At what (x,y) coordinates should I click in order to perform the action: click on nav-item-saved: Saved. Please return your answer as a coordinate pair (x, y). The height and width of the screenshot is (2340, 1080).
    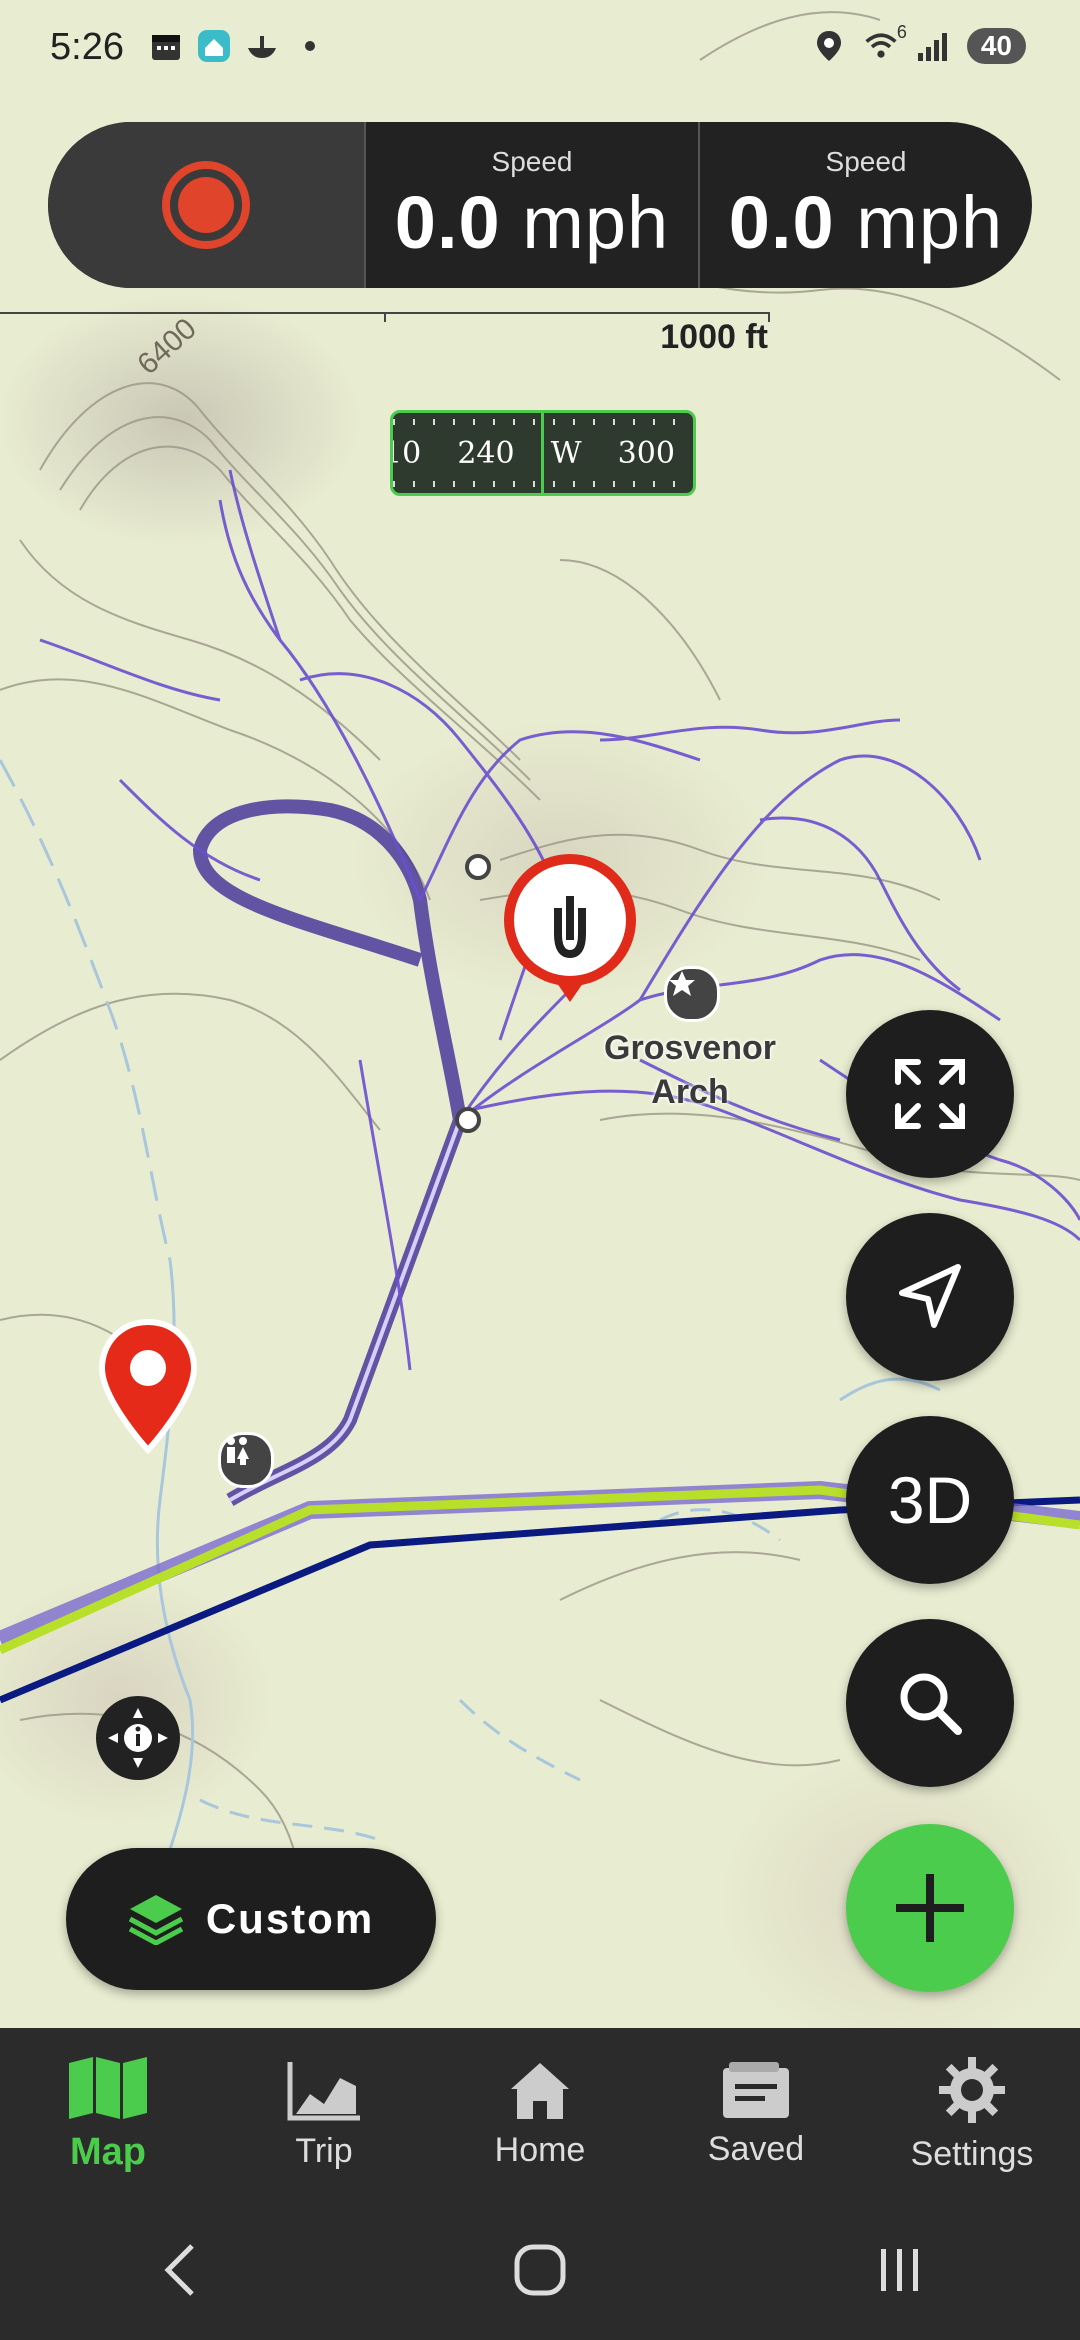
    Looking at the image, I should click on (756, 2114).